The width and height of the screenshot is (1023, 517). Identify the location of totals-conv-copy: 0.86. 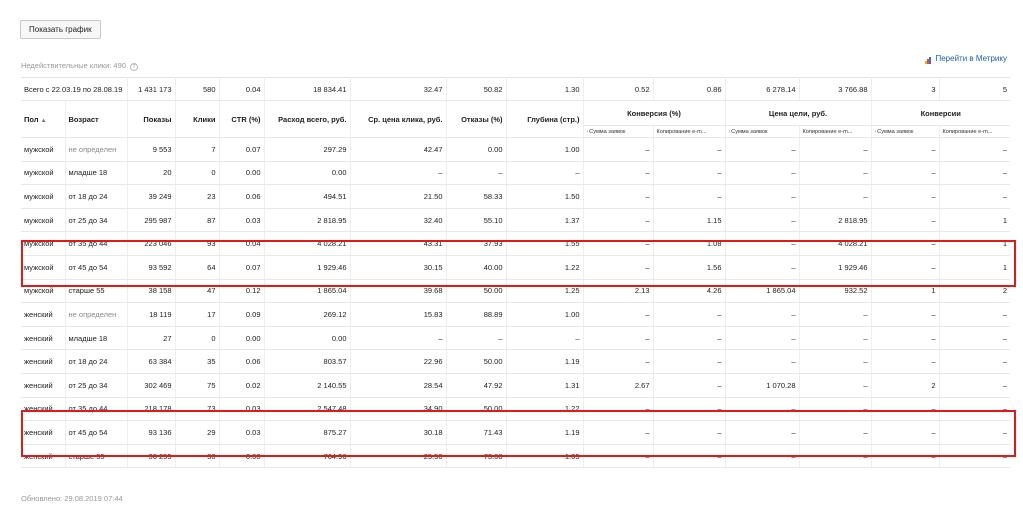
(689, 89).